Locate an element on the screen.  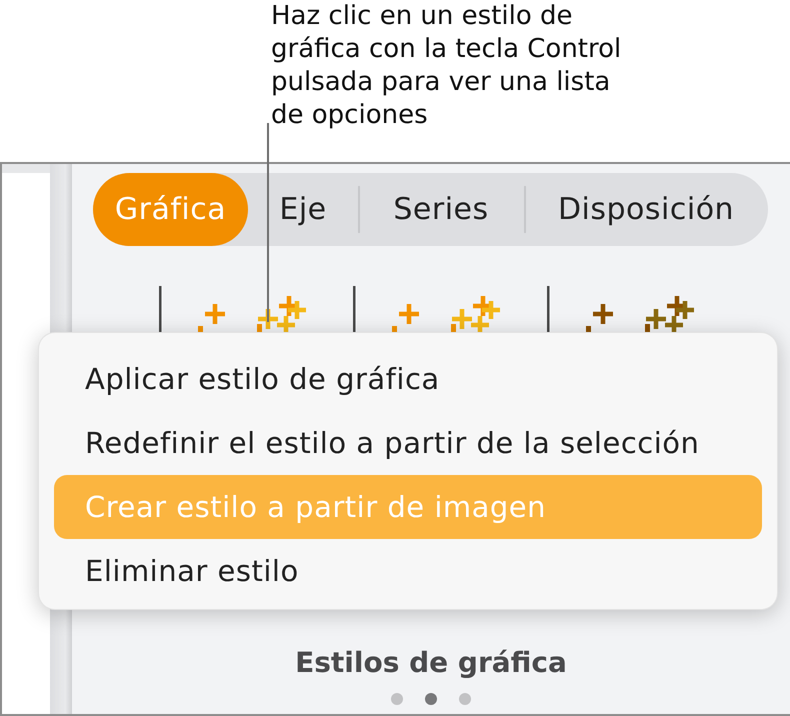
callout-text: Haz clic en un estilo de gráfica con la tecla Control pulsada para ver una lista de opciones is located at coordinates (446, 66).